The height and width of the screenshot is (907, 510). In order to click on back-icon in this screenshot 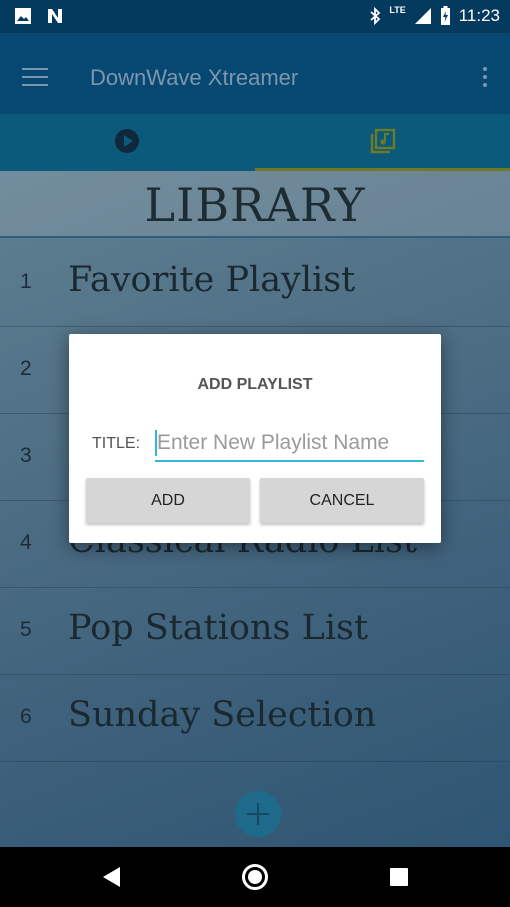, I will do `click(111, 877)`.